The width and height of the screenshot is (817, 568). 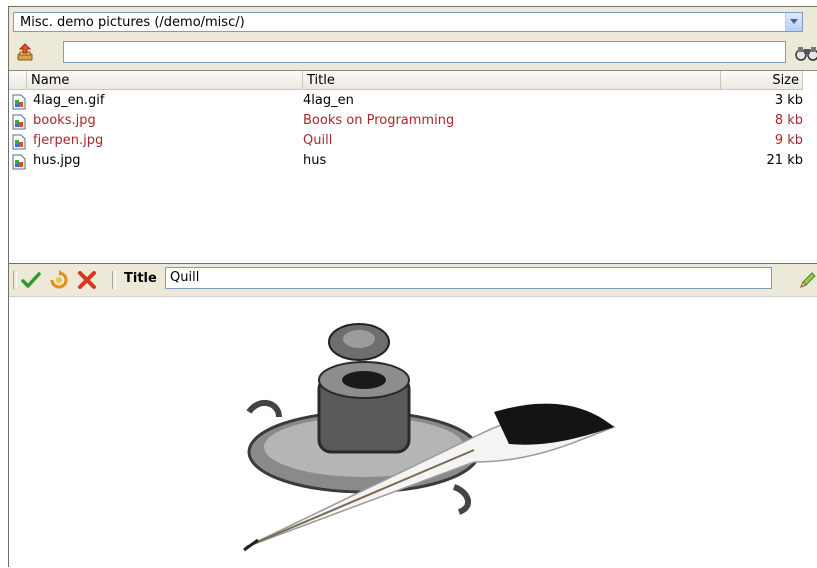 What do you see at coordinates (140, 278) in the screenshot?
I see `title-label: Title` at bounding box center [140, 278].